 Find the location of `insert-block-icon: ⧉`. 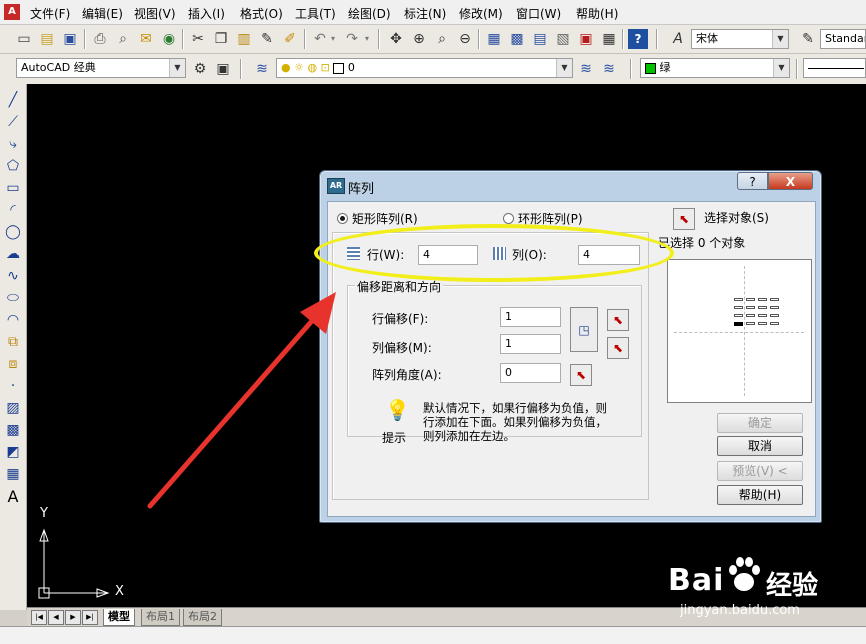

insert-block-icon: ⧉ is located at coordinates (13, 342).